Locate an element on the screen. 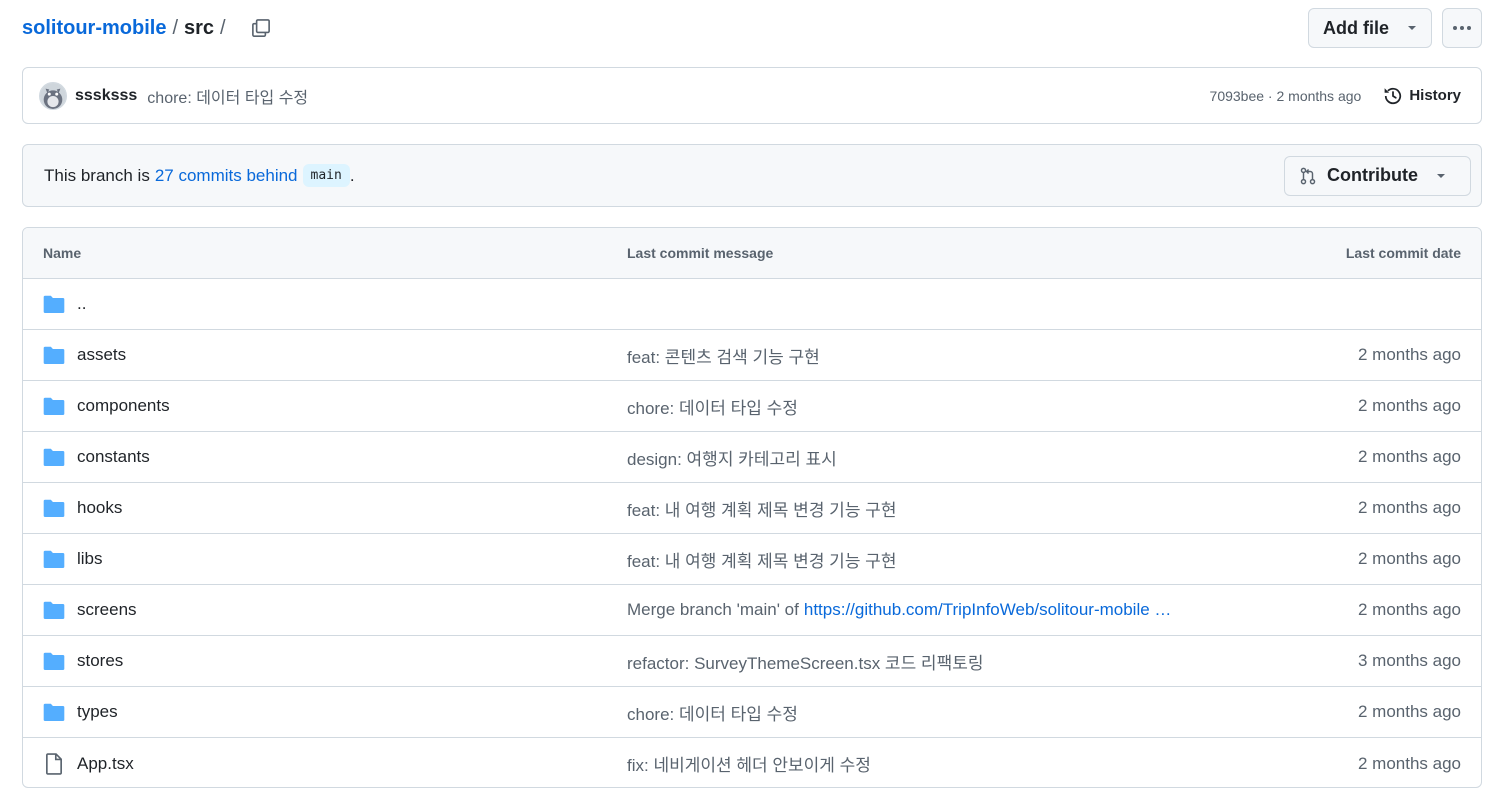 The width and height of the screenshot is (1497, 798). avatar-icon is located at coordinates (53, 95).